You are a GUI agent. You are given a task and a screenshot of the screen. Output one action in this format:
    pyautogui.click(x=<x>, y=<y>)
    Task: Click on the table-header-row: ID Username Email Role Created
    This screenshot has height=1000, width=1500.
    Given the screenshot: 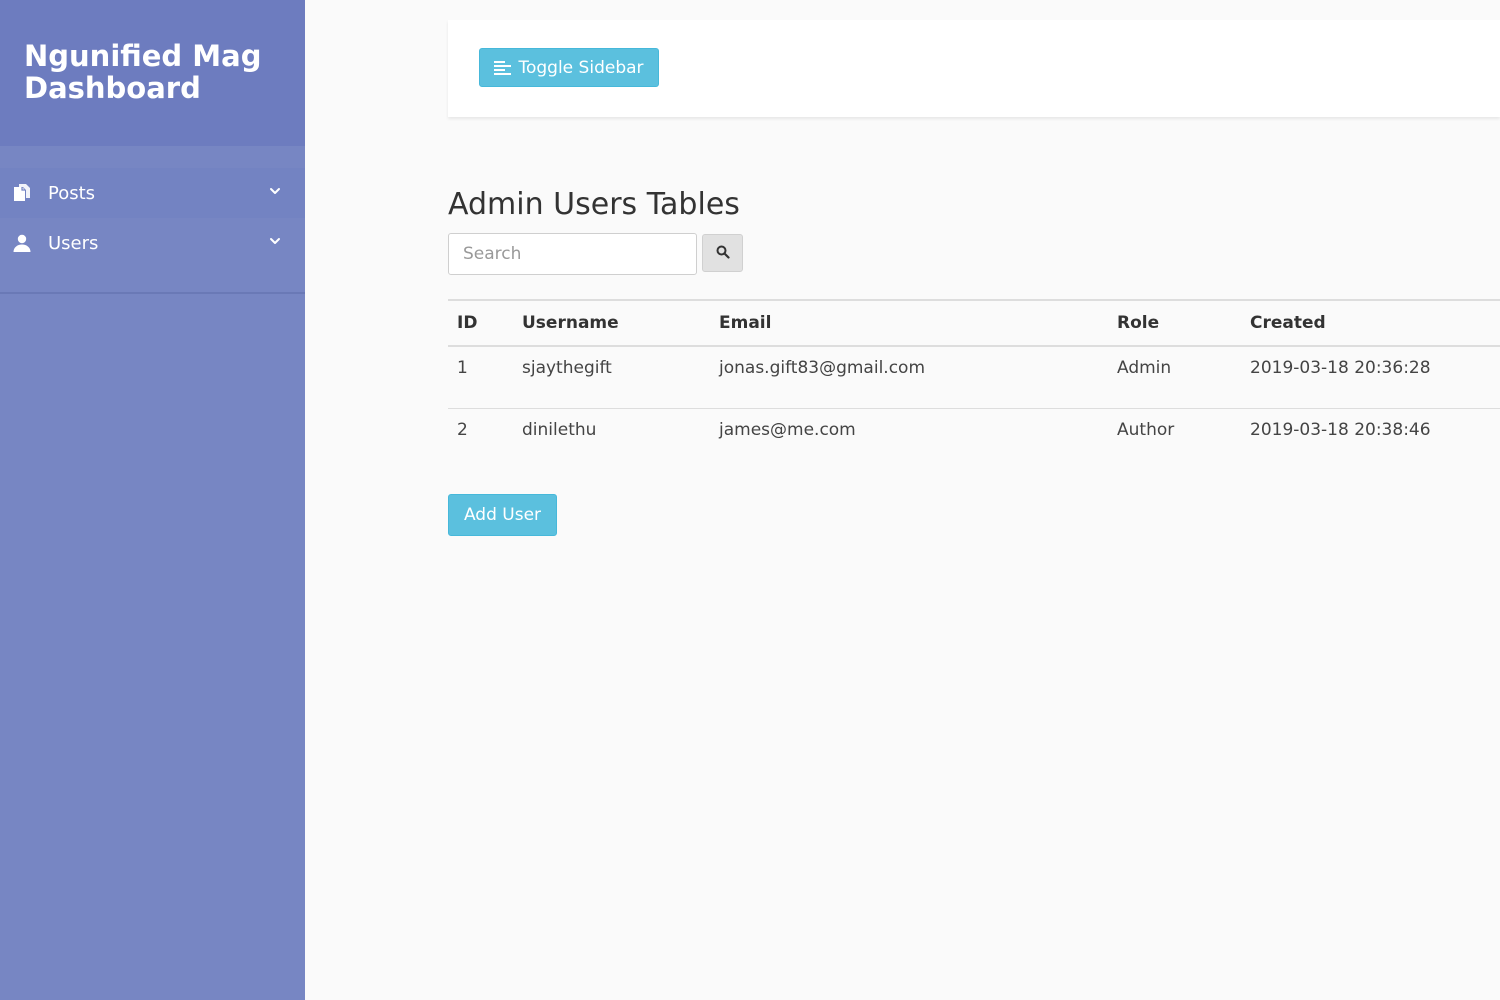 What is the action you would take?
    pyautogui.click(x=974, y=323)
    